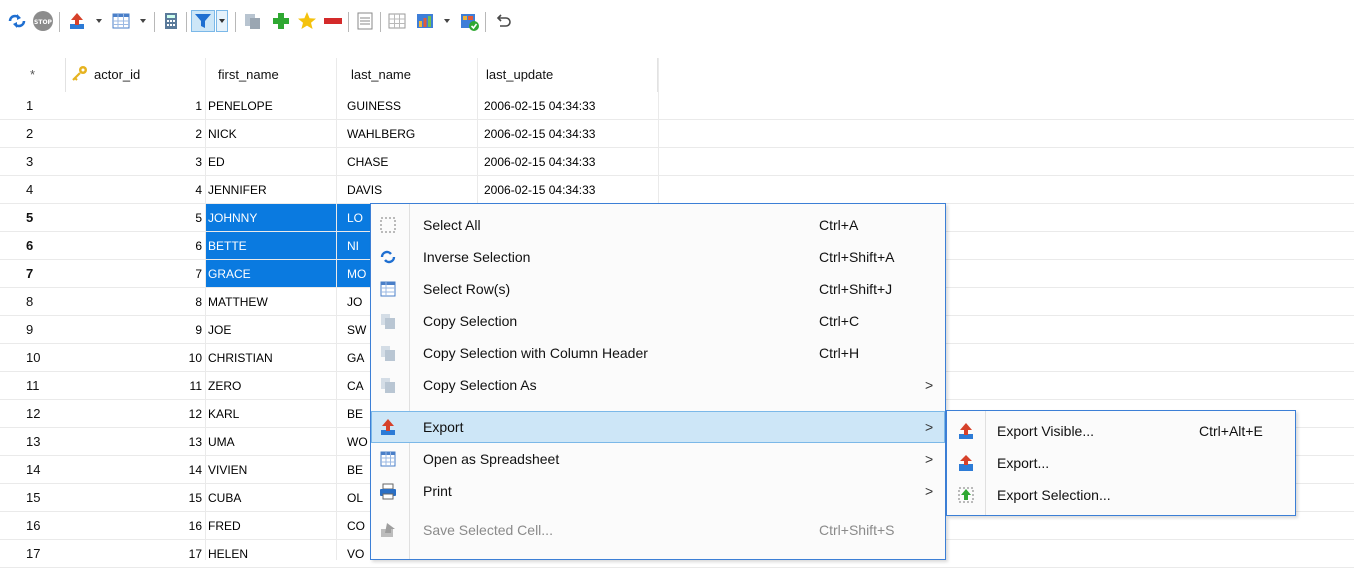 Image resolution: width=1354 pixels, height=568 pixels. What do you see at coordinates (271, 498) in the screenshot?
I see `cell-first-name: CUBA` at bounding box center [271, 498].